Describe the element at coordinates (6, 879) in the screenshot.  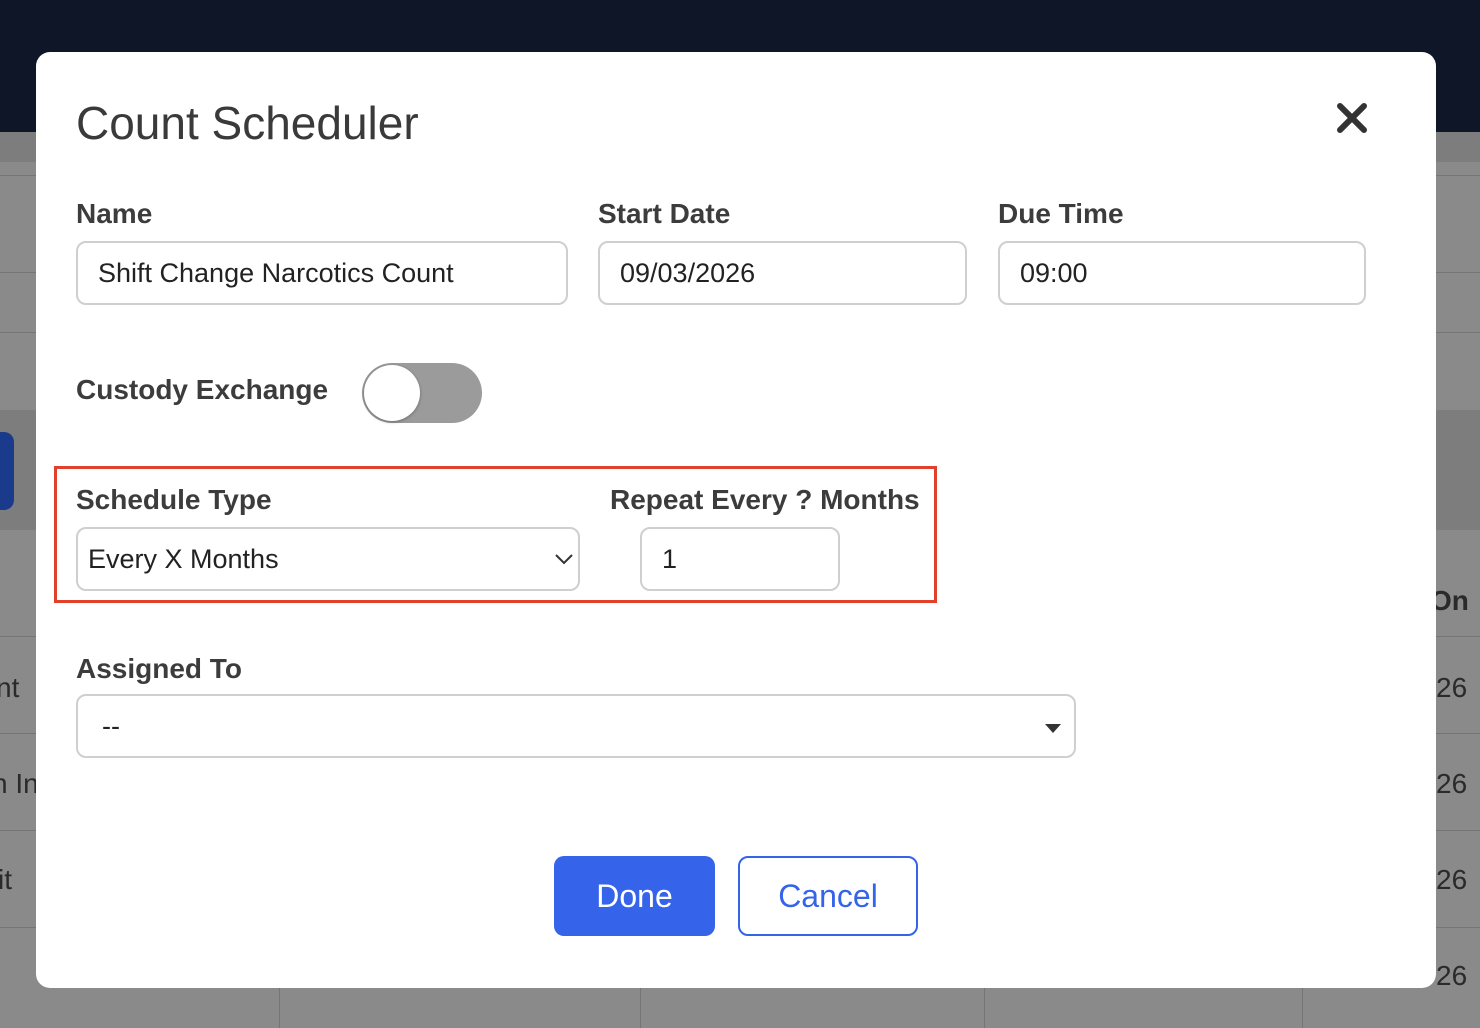
I see `background-row-text: it` at that location.